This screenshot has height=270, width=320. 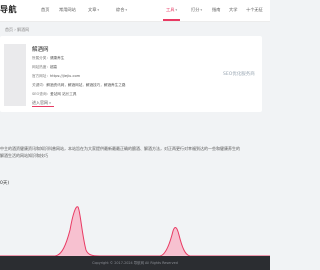 I want to click on nav-label: 文章, so click(x=92, y=9).